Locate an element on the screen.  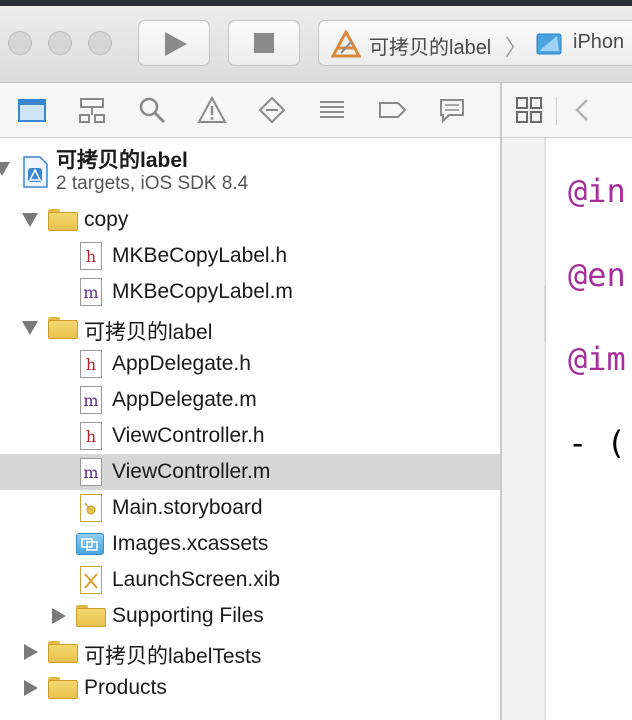
tree-item-label: 可拷贝的label is located at coordinates (148, 332).